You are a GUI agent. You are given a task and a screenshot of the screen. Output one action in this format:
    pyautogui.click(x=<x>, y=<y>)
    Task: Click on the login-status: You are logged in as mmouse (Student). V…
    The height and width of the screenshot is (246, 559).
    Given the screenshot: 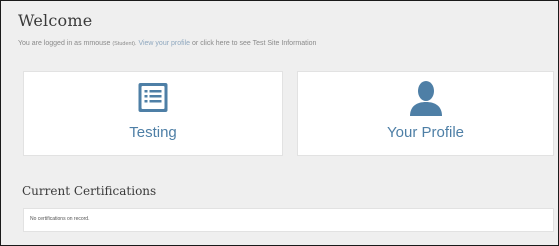 What is the action you would take?
    pyautogui.click(x=167, y=43)
    